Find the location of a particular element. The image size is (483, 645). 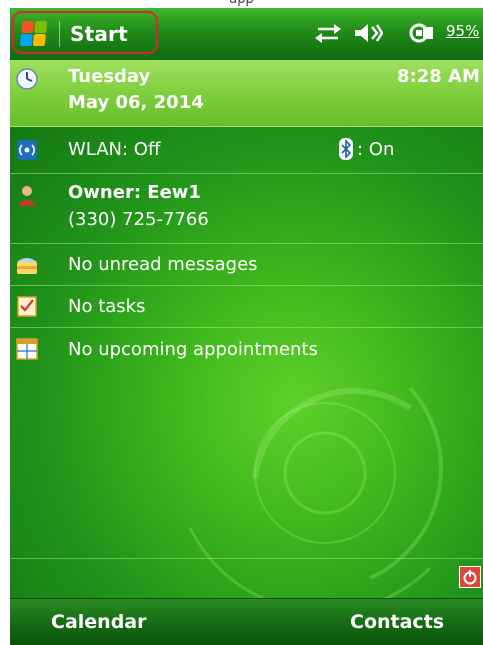

windows-logo-icon is located at coordinates (34, 34).